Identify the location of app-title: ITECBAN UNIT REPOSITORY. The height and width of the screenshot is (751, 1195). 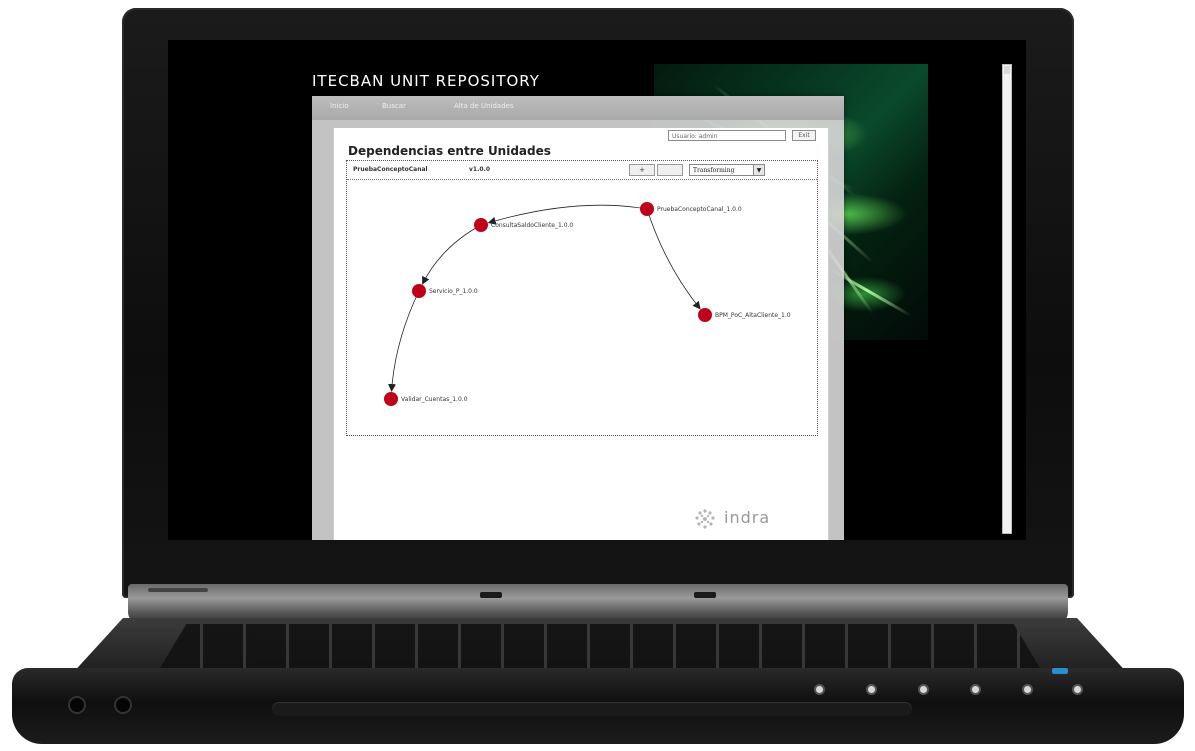
(426, 81).